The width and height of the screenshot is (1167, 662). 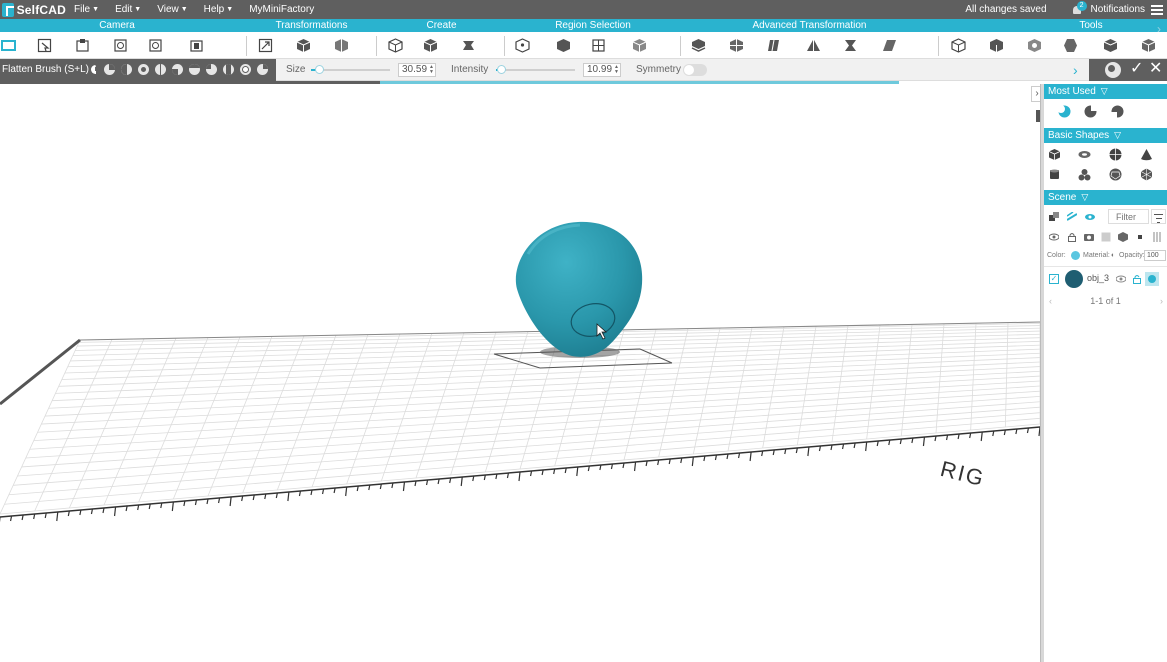 I want to click on group-objects-icon, so click(x=1054, y=217).